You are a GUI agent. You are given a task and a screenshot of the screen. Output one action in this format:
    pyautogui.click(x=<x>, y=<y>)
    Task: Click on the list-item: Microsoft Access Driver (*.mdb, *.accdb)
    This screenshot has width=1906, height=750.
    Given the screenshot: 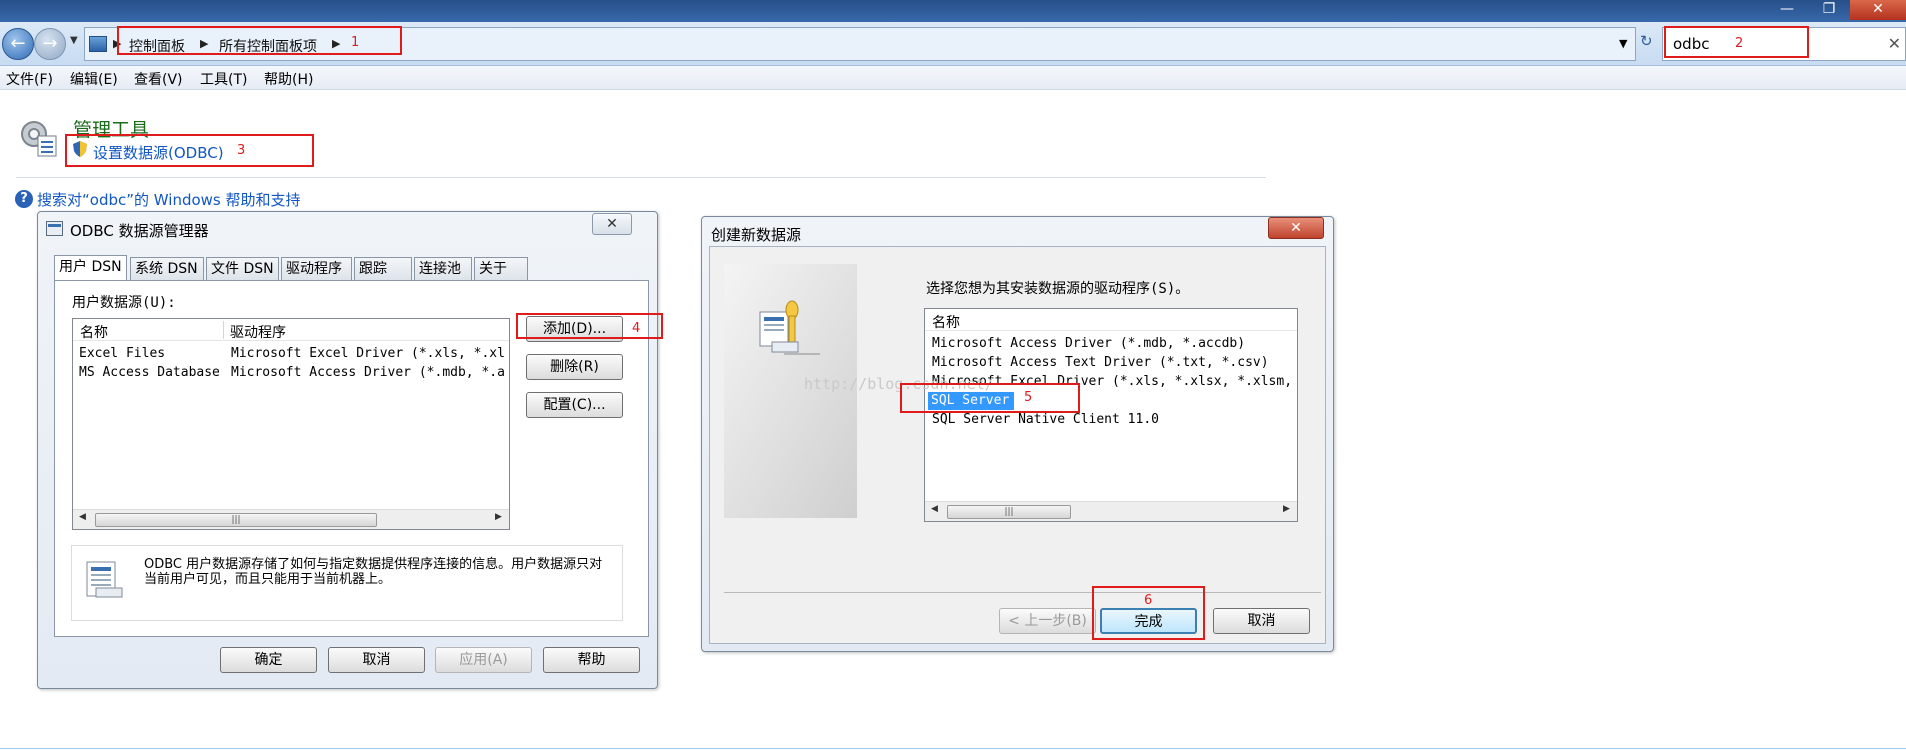 What is the action you would take?
    pyautogui.click(x=1088, y=343)
    